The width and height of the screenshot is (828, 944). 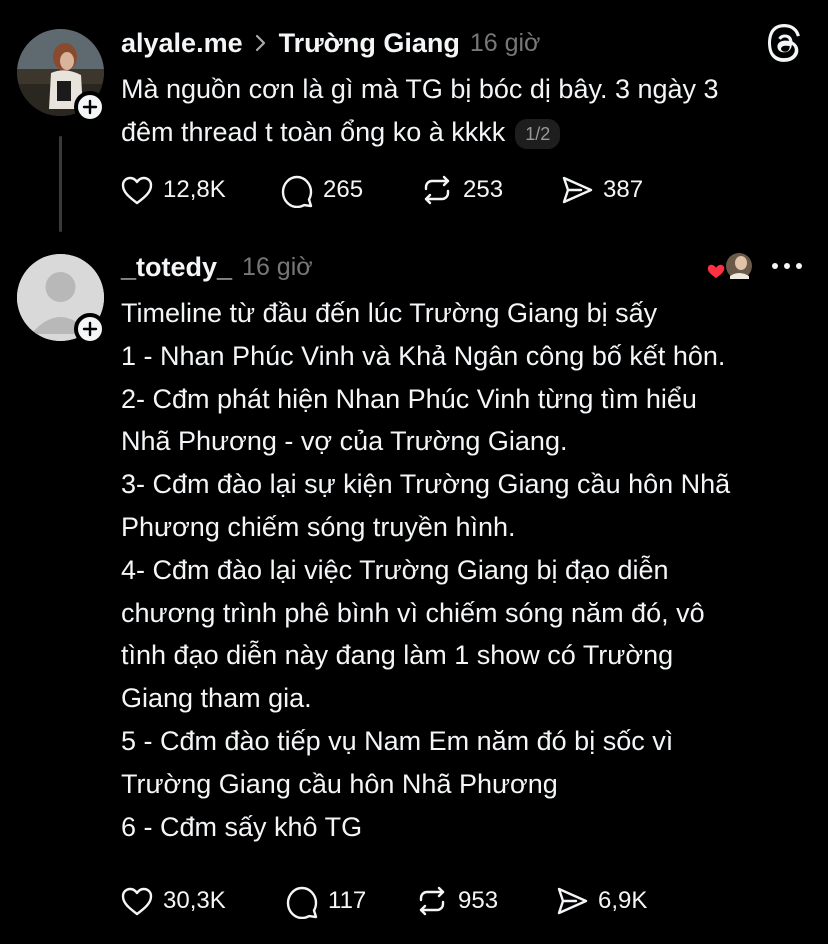 I want to click on repost-button: 953, so click(x=456, y=901).